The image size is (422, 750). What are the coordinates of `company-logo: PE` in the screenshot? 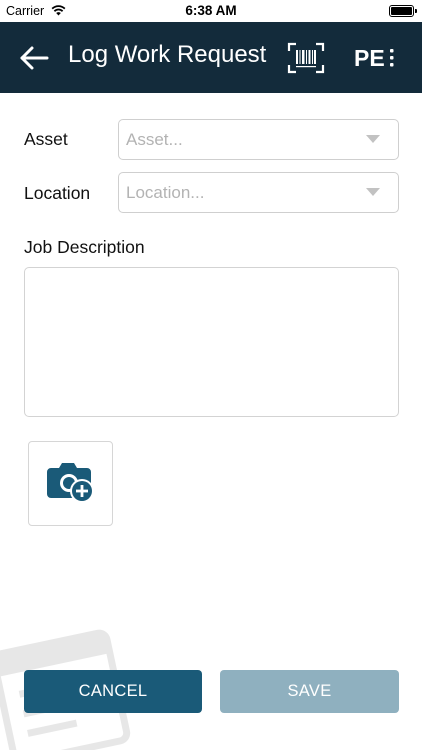 It's located at (374, 58).